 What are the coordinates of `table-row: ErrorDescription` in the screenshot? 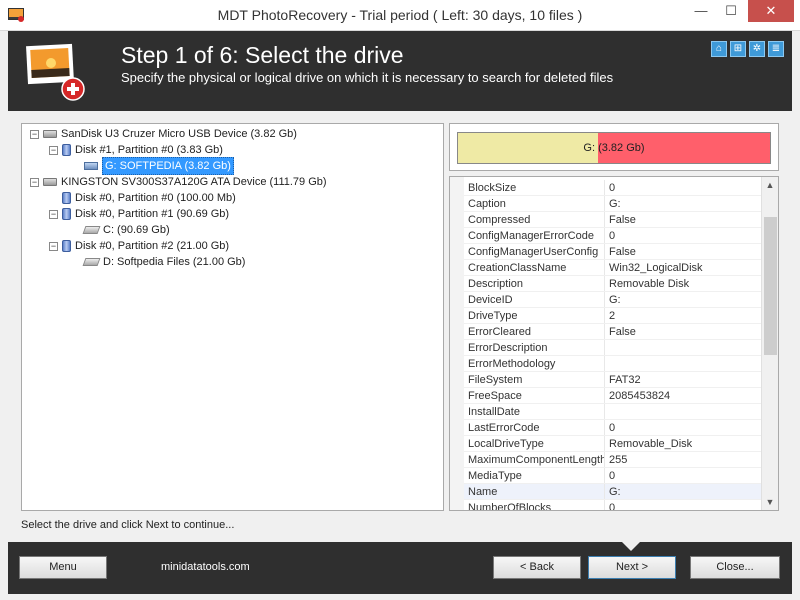 It's located at (612, 348).